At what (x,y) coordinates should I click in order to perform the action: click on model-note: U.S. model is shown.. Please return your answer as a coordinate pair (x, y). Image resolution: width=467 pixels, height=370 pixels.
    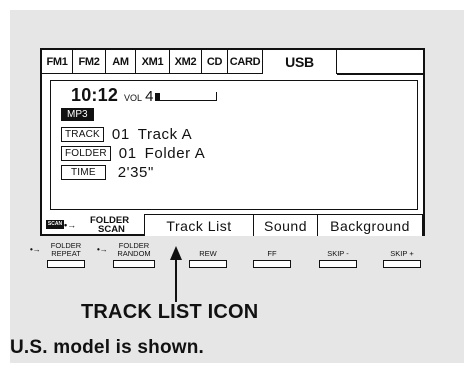
    Looking at the image, I should click on (107, 347).